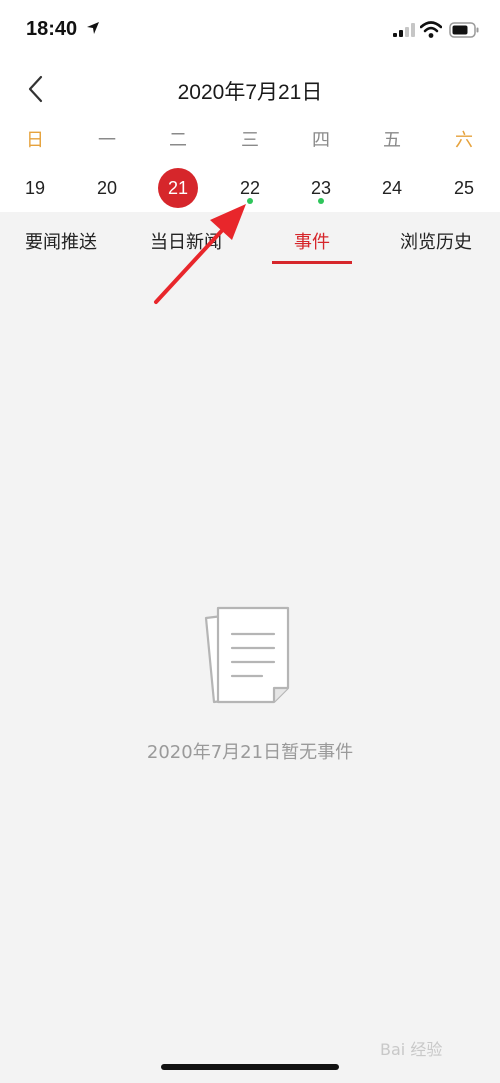  Describe the element at coordinates (431, 29) in the screenshot. I see `wifi-icon` at that location.